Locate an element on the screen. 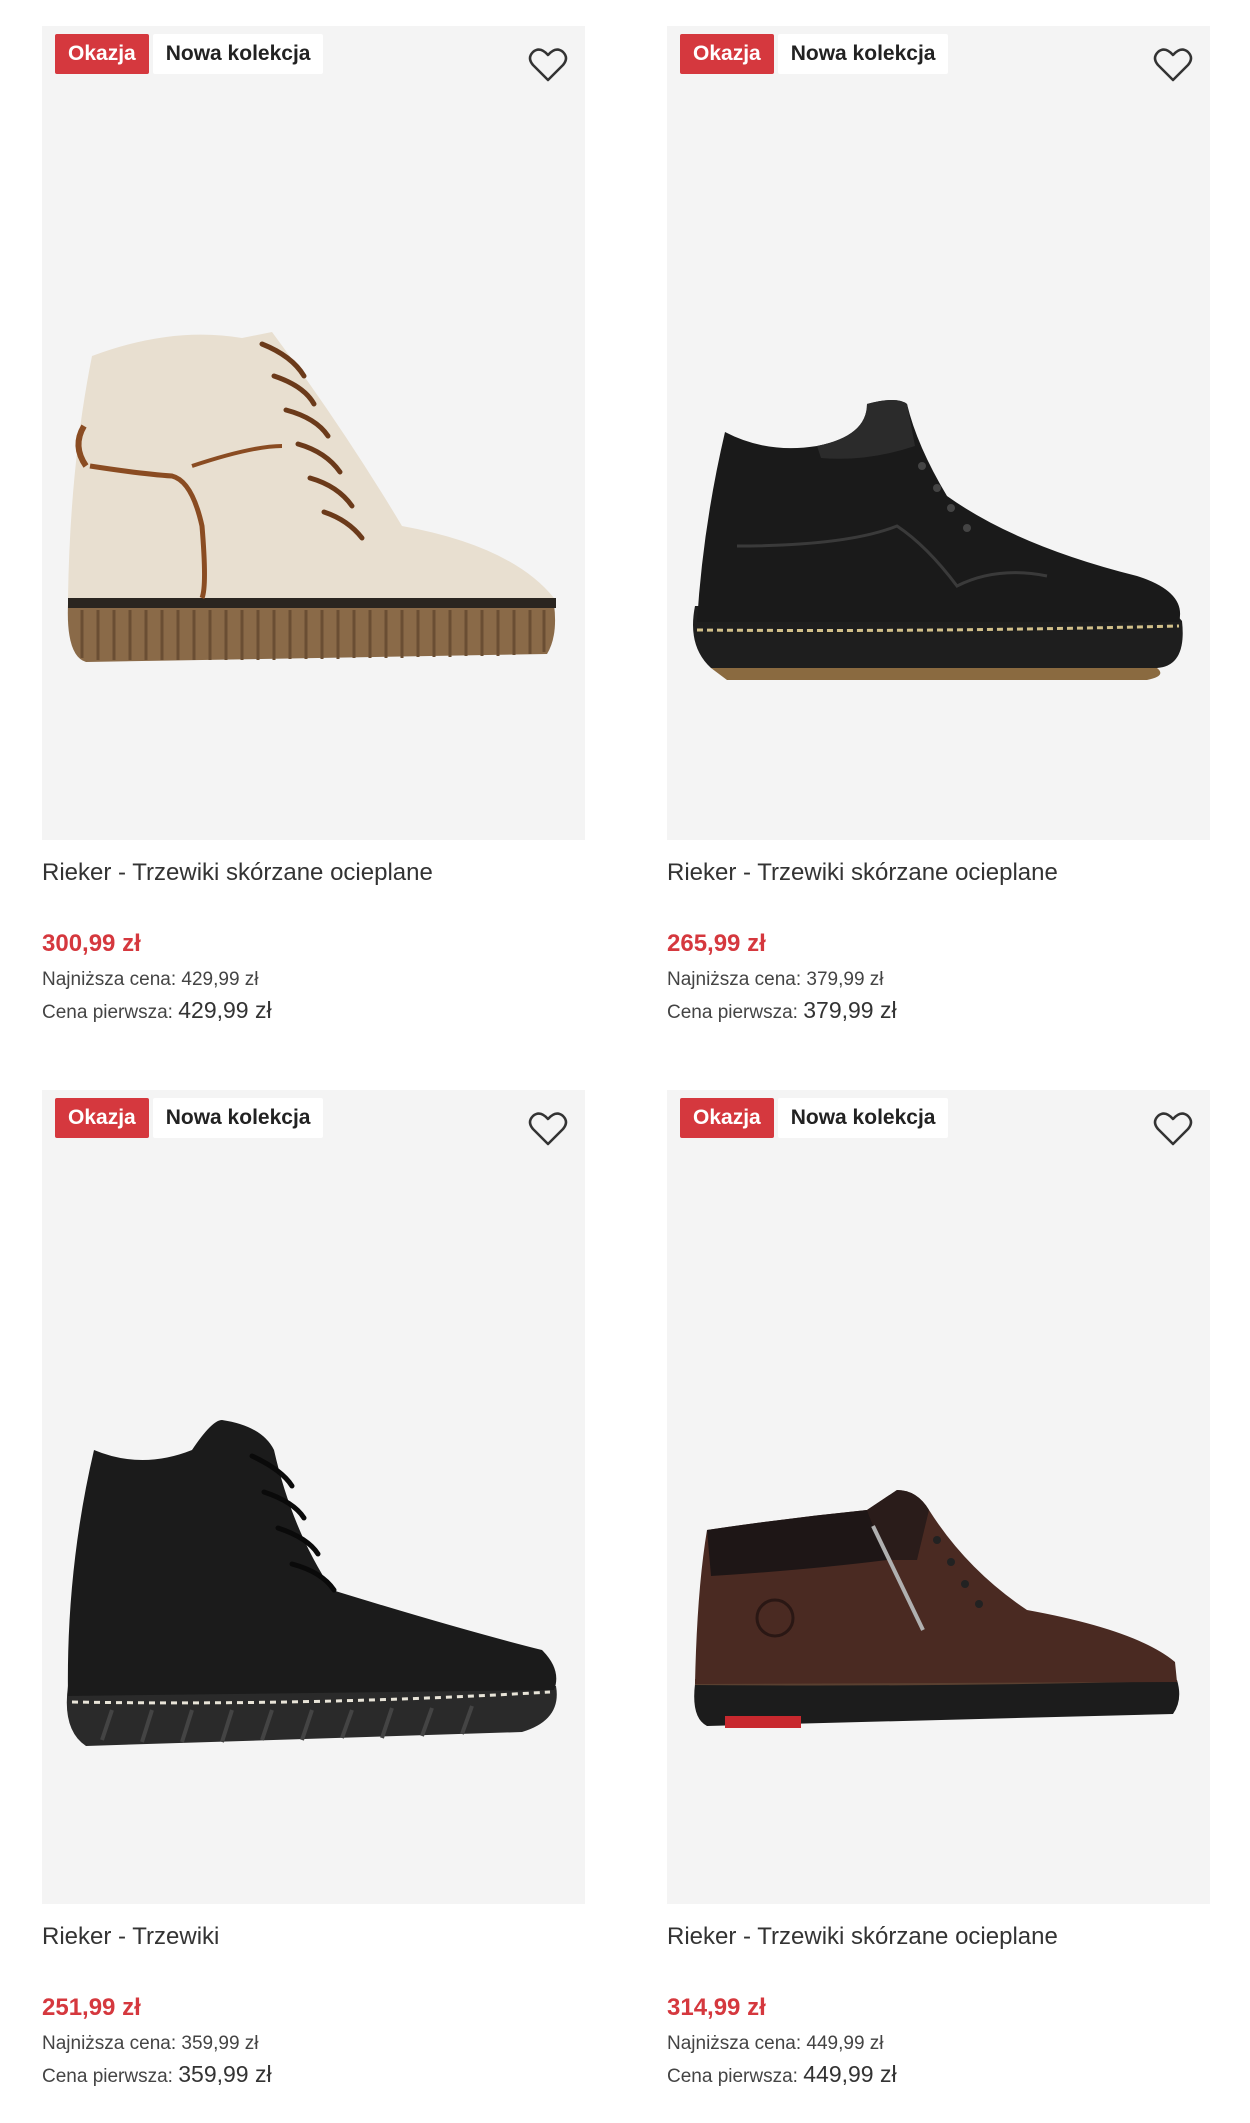  first-price-value: 379,99 zł is located at coordinates (850, 1010).